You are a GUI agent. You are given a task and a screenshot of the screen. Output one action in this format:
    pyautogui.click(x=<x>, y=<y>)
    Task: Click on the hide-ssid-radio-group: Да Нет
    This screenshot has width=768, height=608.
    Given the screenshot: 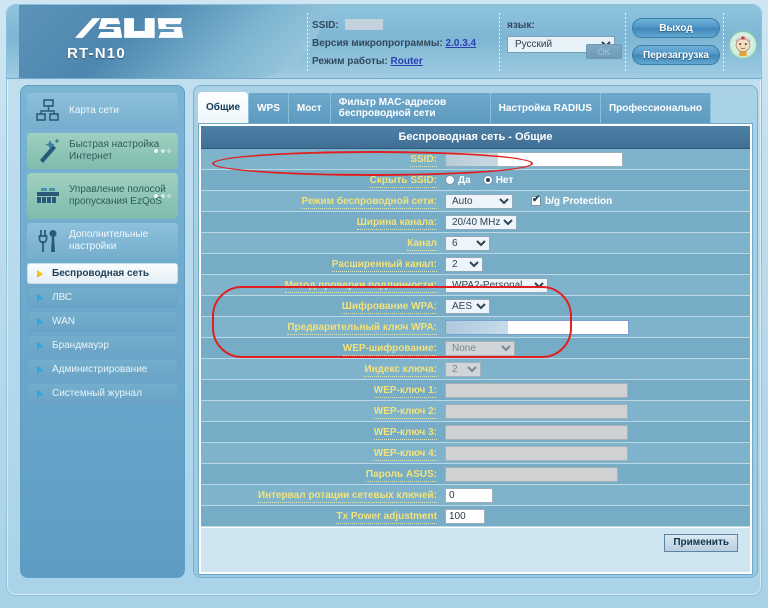 What is the action you would take?
    pyautogui.click(x=479, y=180)
    